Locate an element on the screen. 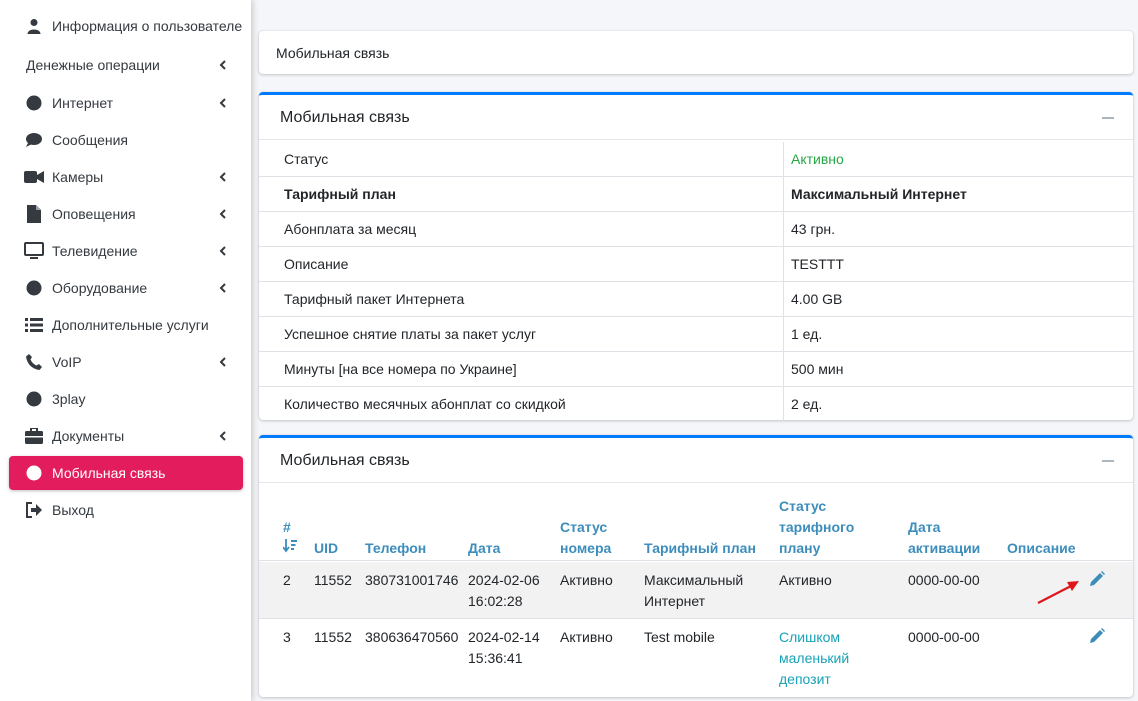 The image size is (1138, 701). tariff-line: Максимальный is located at coordinates (694, 580).